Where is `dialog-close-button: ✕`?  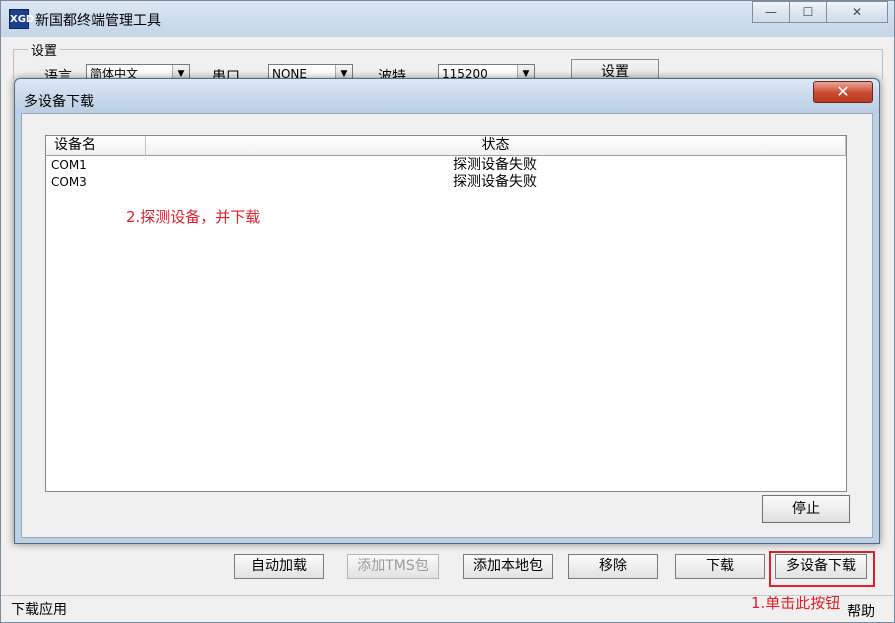 dialog-close-button: ✕ is located at coordinates (843, 92).